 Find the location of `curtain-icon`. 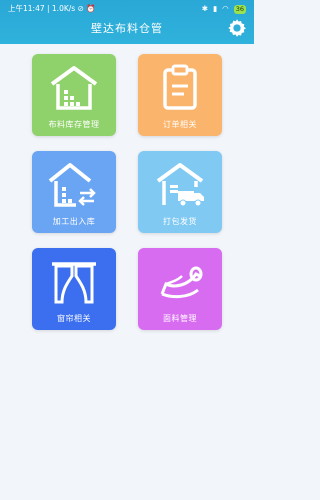

curtain-icon is located at coordinates (74, 283).